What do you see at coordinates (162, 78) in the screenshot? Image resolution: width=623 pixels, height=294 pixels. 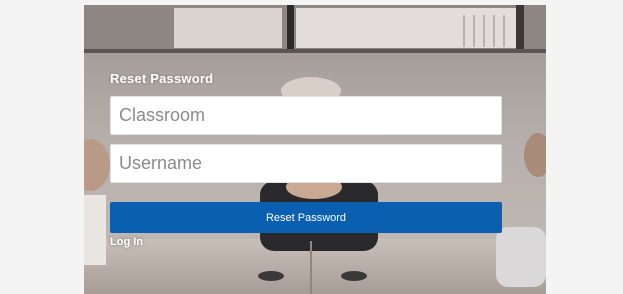 I see `page-title: Reset Password` at bounding box center [162, 78].